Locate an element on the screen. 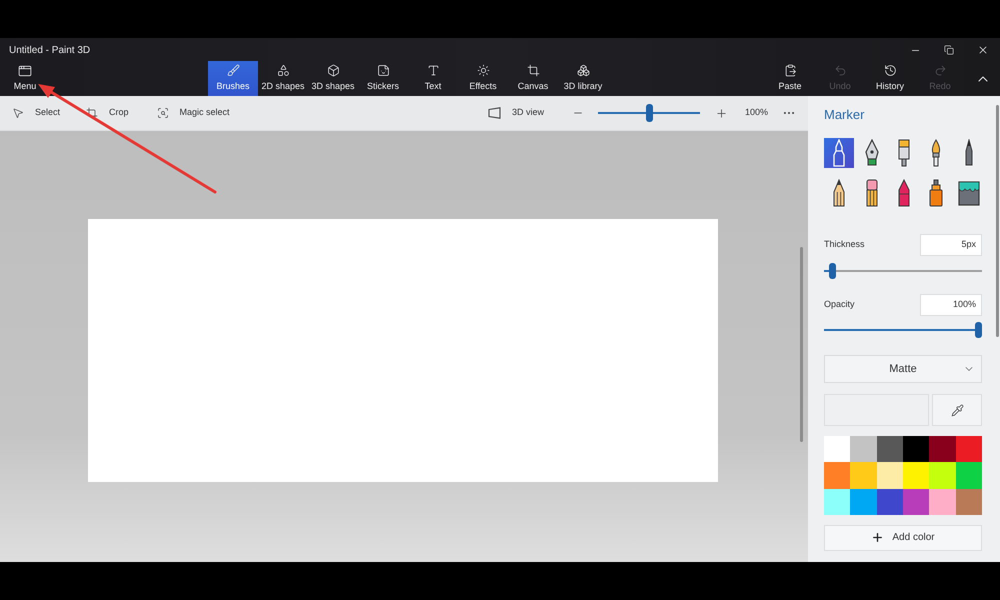  eyedropper-icon is located at coordinates (957, 410).